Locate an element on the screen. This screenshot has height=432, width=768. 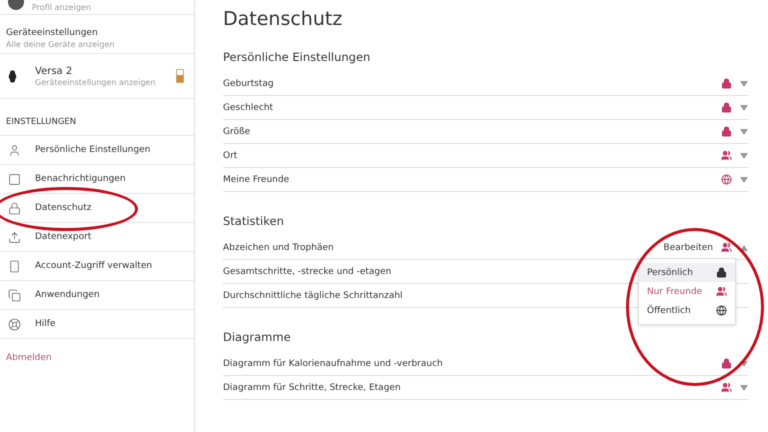
section-heading: Persönliche Einstellungen is located at coordinates (297, 57).